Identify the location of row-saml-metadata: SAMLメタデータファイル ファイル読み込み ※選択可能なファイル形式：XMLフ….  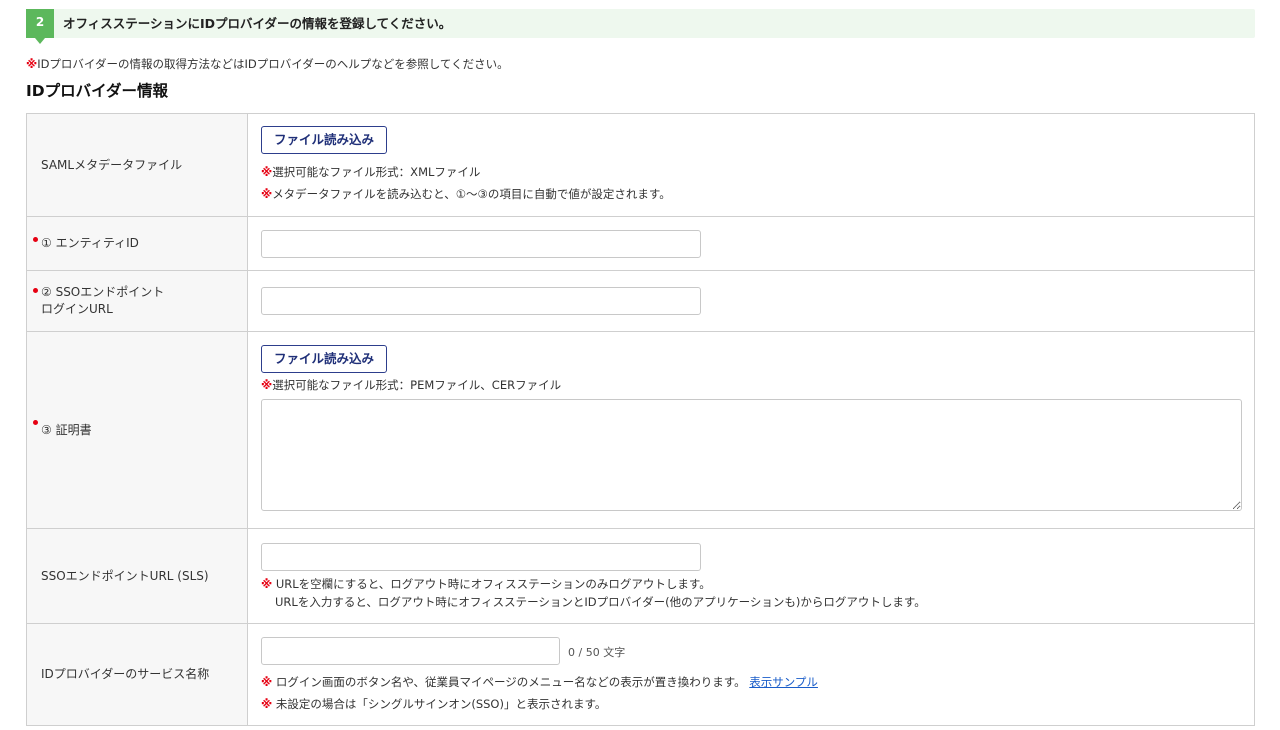
(640, 165).